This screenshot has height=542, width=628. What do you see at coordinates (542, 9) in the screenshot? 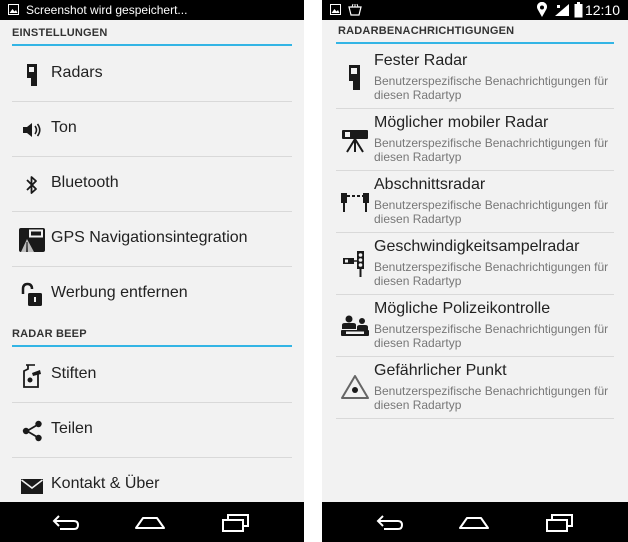
I see `location-icon` at bounding box center [542, 9].